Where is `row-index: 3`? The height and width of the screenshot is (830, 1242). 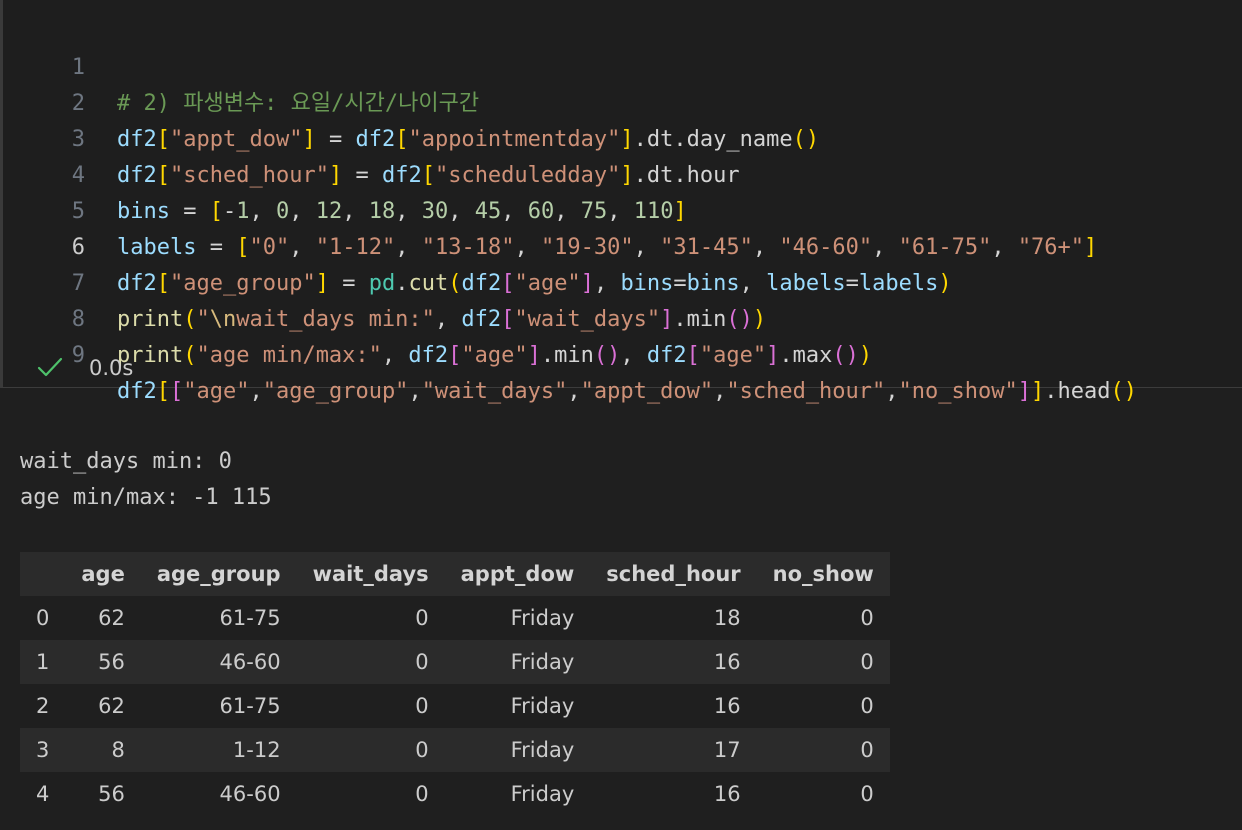 row-index: 3 is located at coordinates (43, 750).